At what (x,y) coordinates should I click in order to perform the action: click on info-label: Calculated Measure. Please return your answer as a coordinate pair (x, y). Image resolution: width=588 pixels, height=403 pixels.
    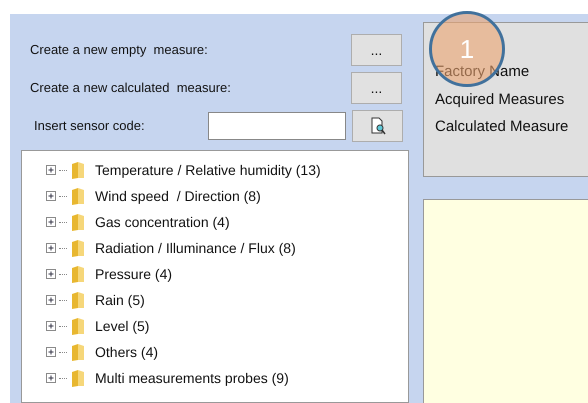
    Looking at the image, I should click on (502, 127).